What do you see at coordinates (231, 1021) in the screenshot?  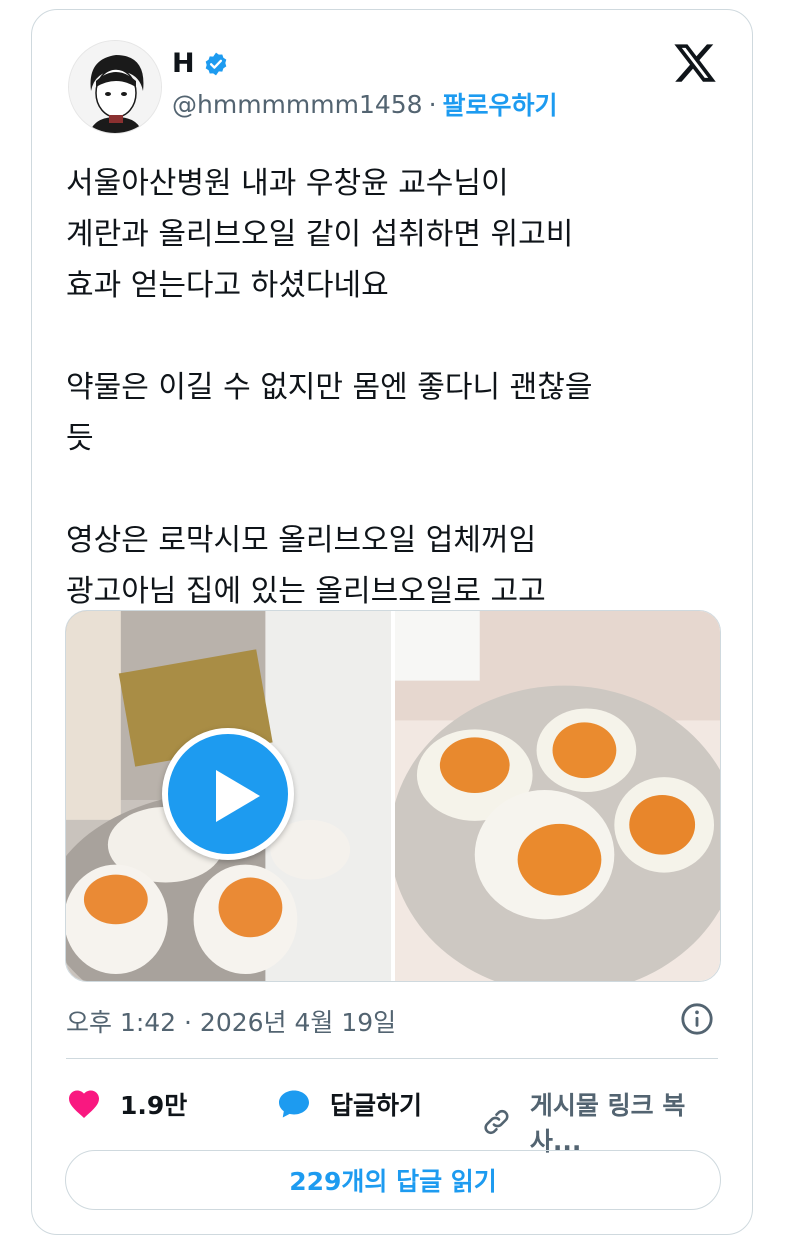 I see `tweet-timestamp: 오후 1:42 · 2026년 4월 19일` at bounding box center [231, 1021].